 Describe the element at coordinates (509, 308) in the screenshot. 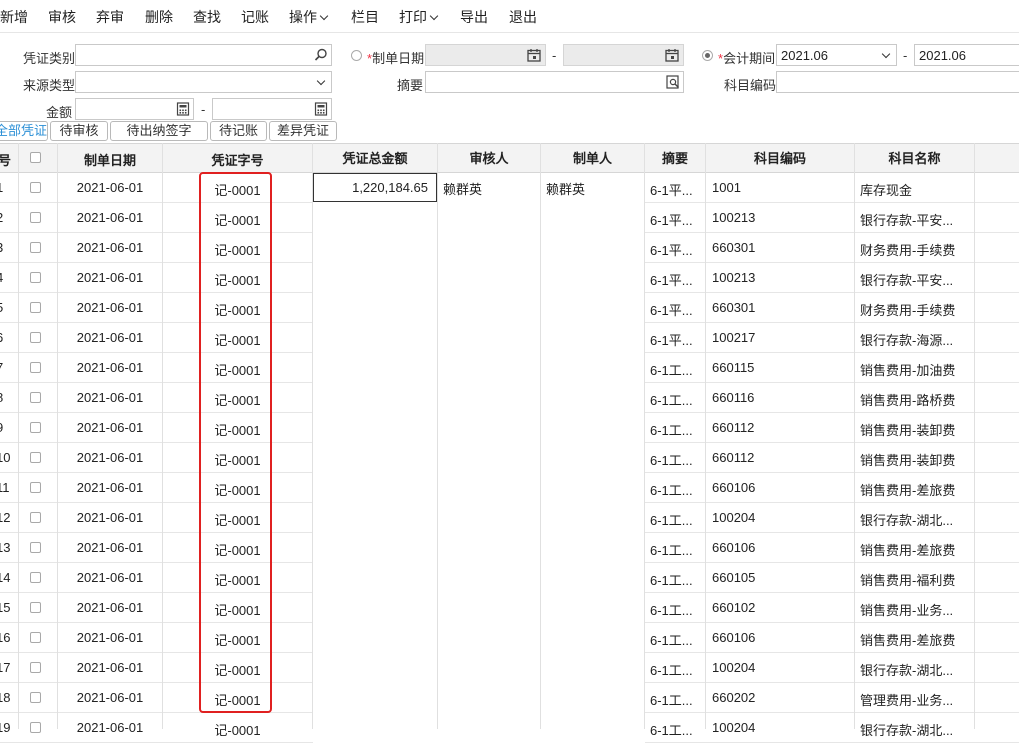

I see `table-row: 5 2021-06-01 记-0001 6-1平... 660301 财务费用-手续费` at that location.